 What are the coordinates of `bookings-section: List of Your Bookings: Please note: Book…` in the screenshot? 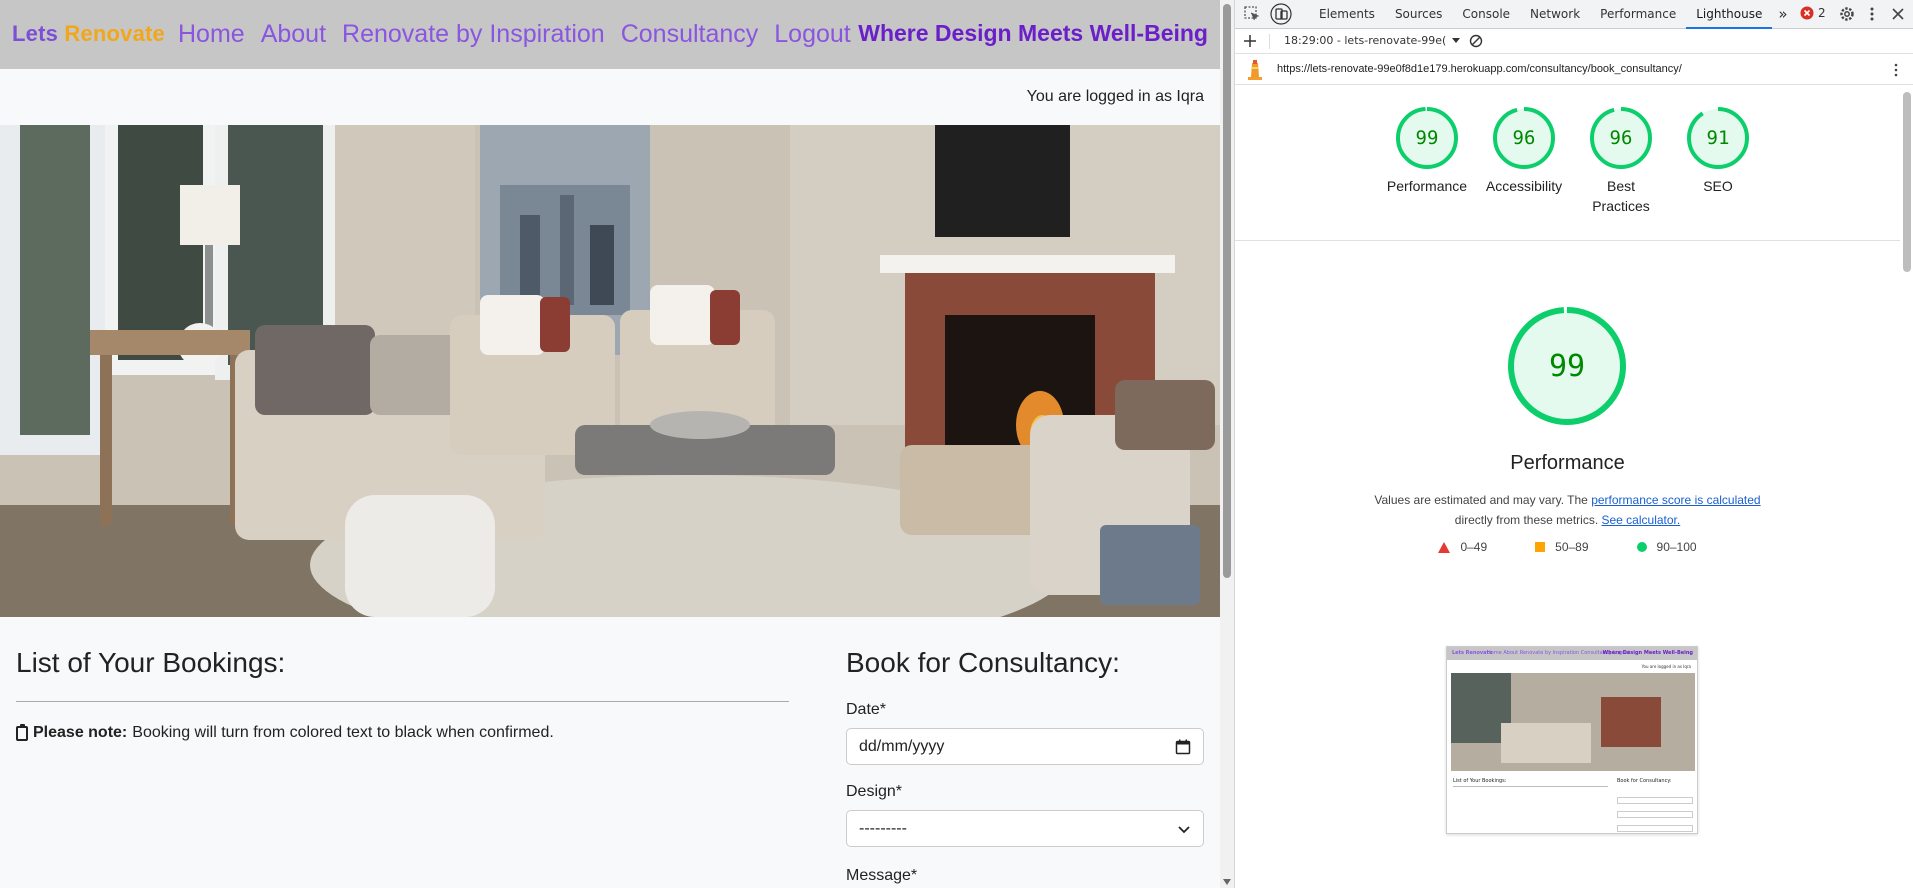 It's located at (402, 694).